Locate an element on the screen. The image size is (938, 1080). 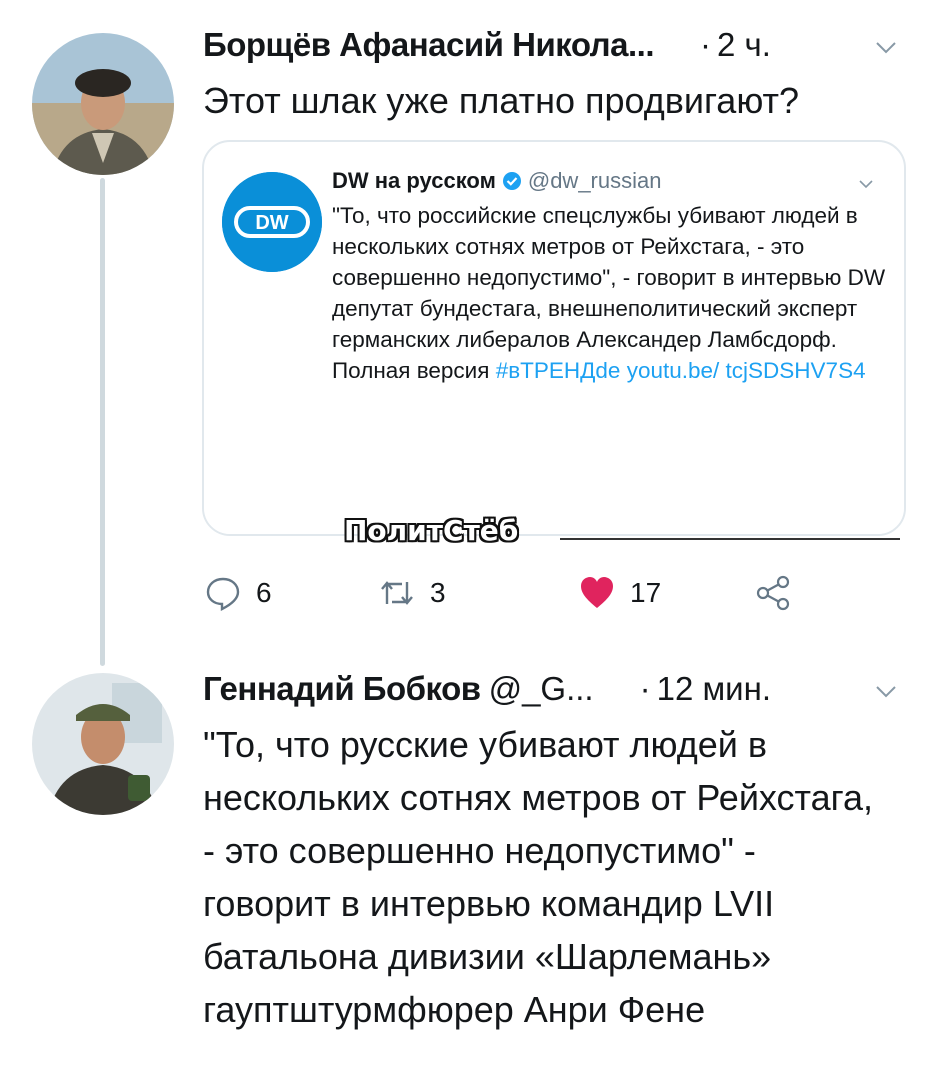
tweet-header: Борщёв Афанасий Никола... · 2 ч. is located at coordinates (487, 45).